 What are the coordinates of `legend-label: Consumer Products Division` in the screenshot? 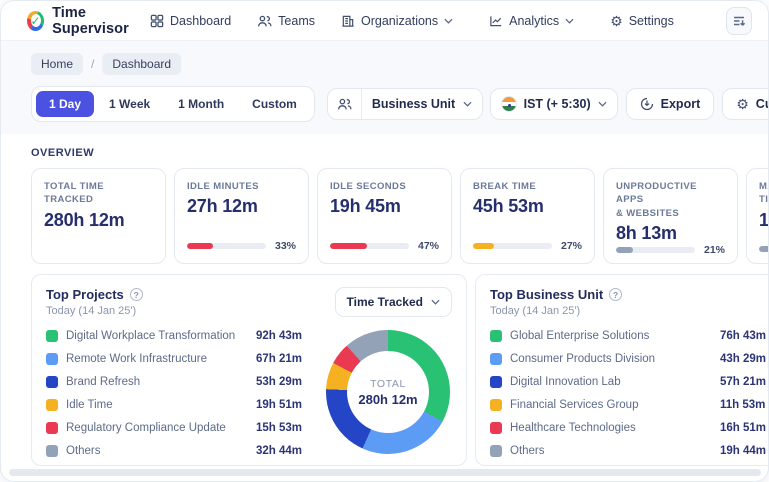 It's located at (583, 358).